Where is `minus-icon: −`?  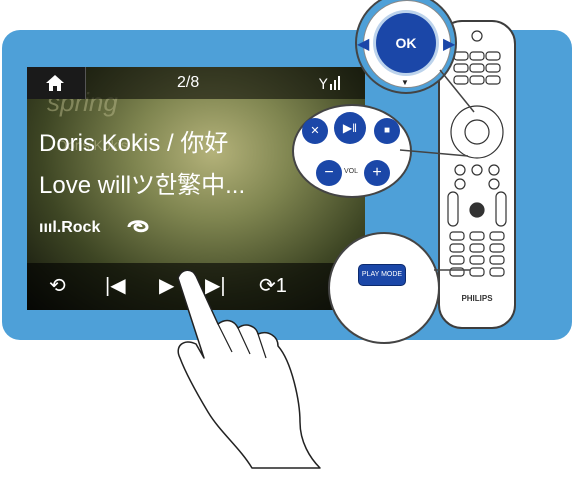 minus-icon: − is located at coordinates (329, 172).